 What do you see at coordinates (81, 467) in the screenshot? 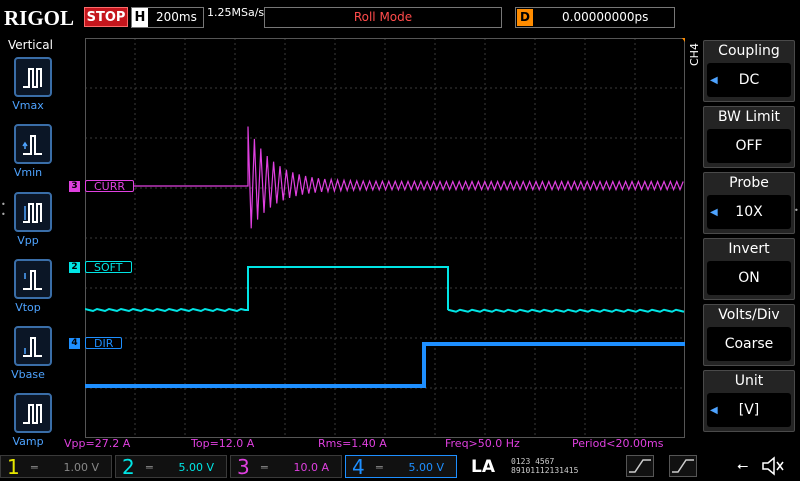
I see `ch1-scale: 1.00 V` at bounding box center [81, 467].